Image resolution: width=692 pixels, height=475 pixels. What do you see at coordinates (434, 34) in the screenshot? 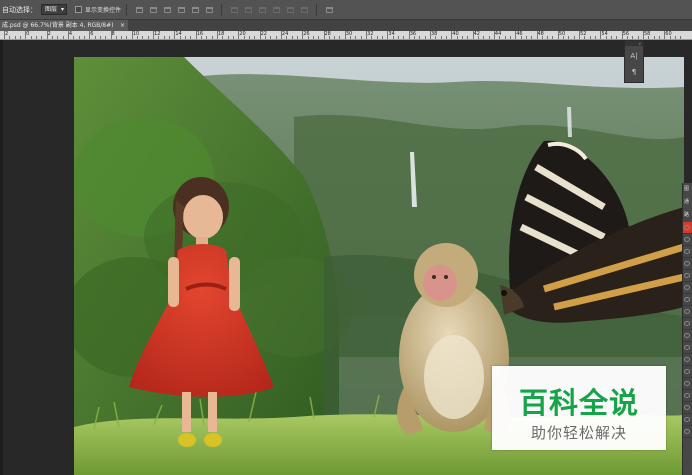
I see `ruler-label: 38` at bounding box center [434, 34].